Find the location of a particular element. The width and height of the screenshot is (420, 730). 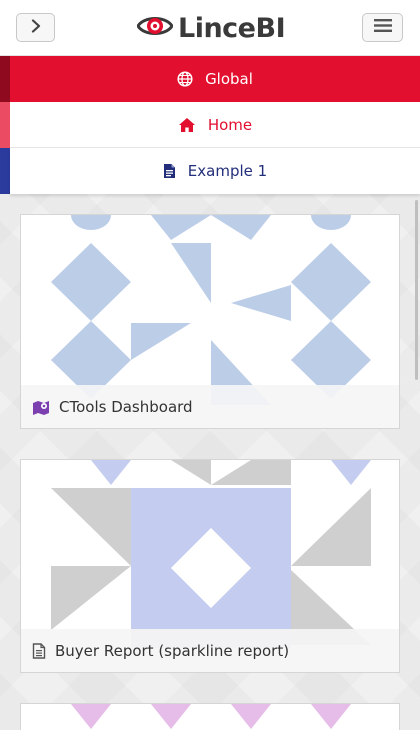

menu-item-label: Global is located at coordinates (229, 79).